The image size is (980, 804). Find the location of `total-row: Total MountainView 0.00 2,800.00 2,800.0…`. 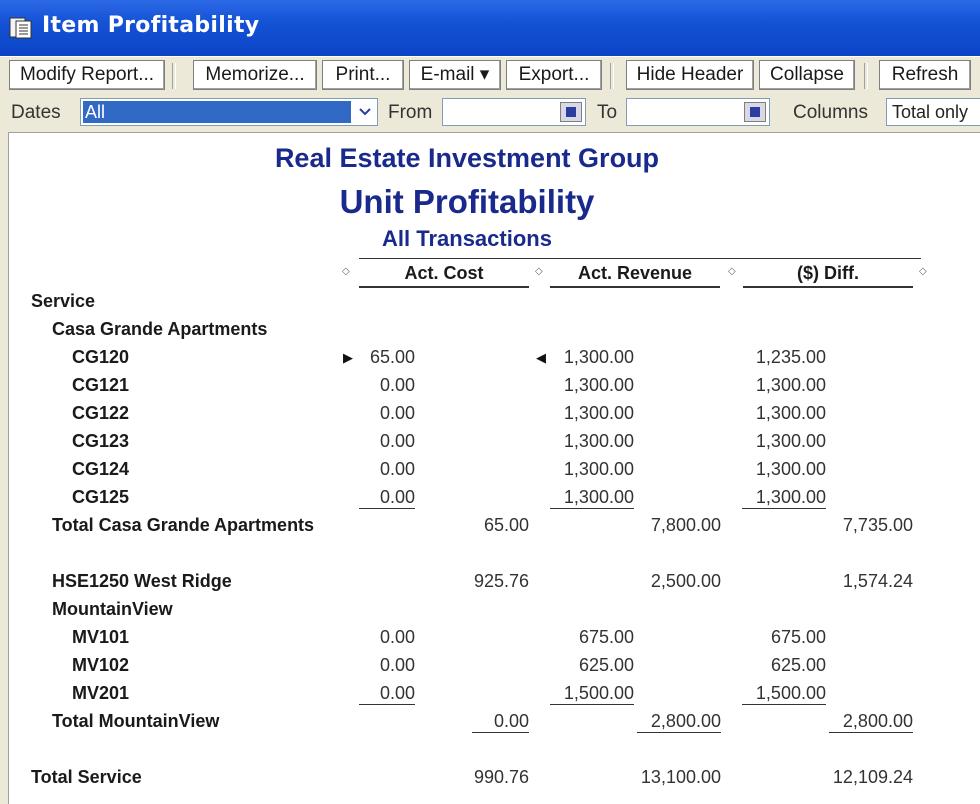

total-row: Total MountainView 0.00 2,800.00 2,800.0… is located at coordinates (494, 725).